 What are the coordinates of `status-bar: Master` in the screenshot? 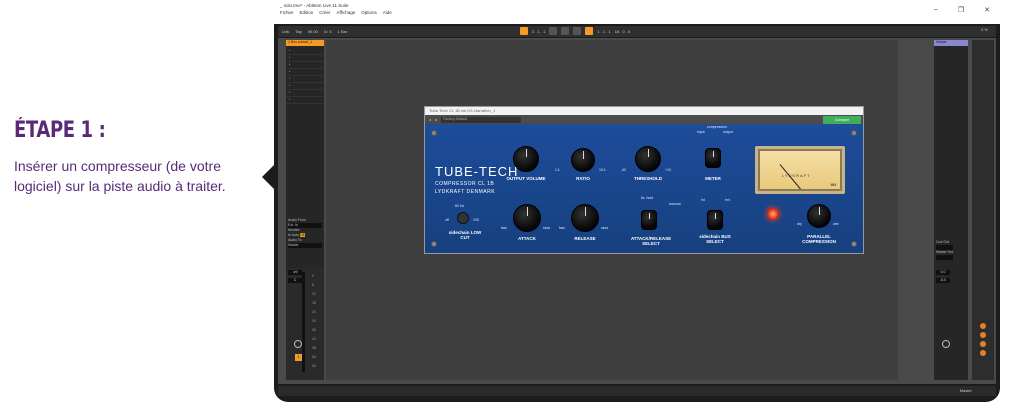 It's located at (637, 391).